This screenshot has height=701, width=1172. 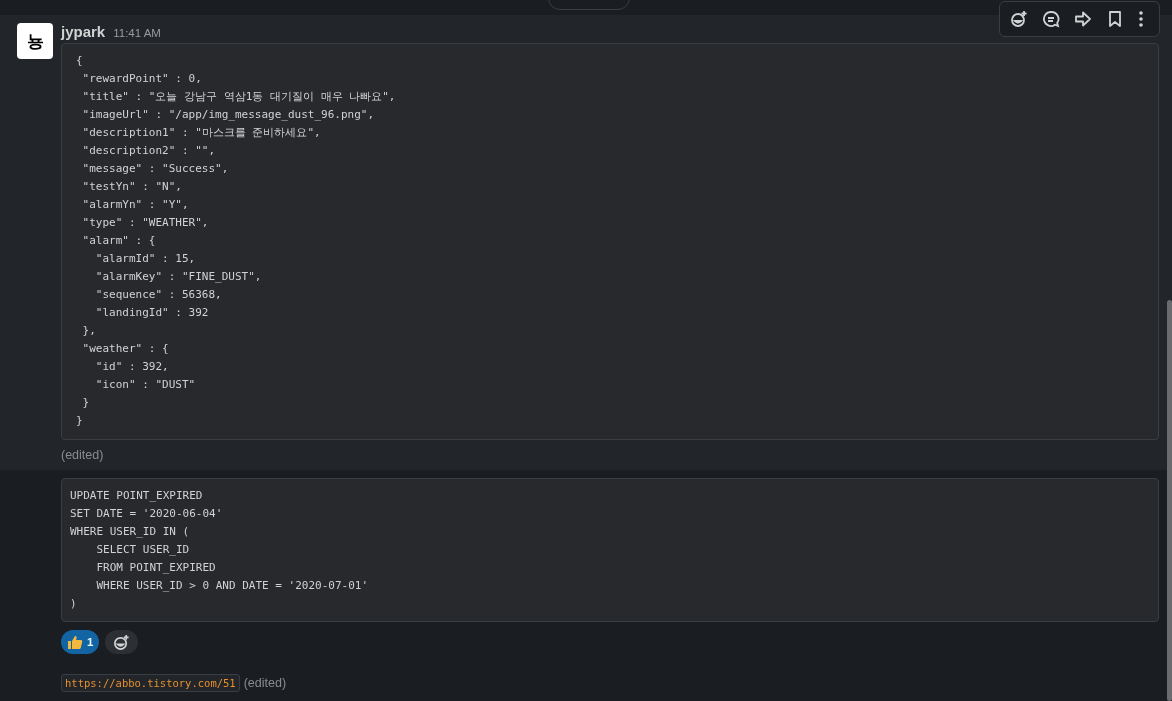 I want to click on avatar: 뇽, so click(x=35, y=41).